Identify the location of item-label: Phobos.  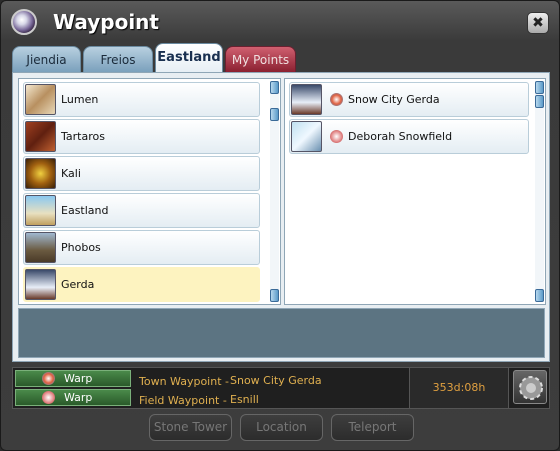
(81, 247).